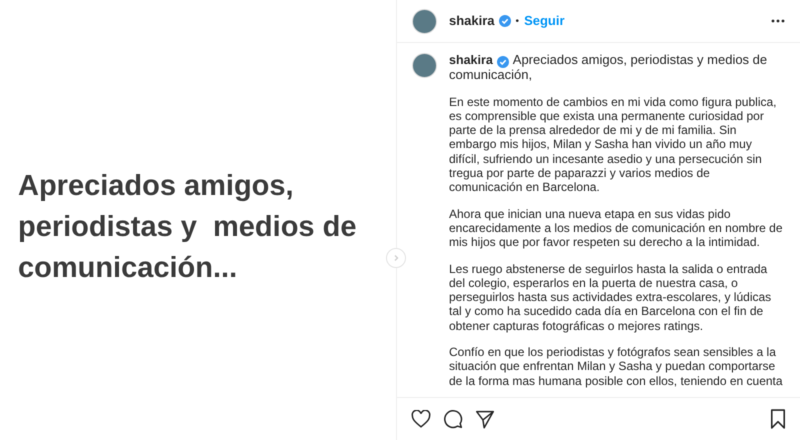  Describe the element at coordinates (610, 298) in the screenshot. I see `caption-paragraph: Les ruego abstenerse de seguirlos hasta la salida o entrada del colegio, esperarlos en la puerta de nuestra casa, o perseguirlos hasta sus actividades extra-escolares, y lúdicas tal y como ha sucedido cada día en Barcelona con el fin de obtener capturas fotográficas o mejores ratings.` at that location.